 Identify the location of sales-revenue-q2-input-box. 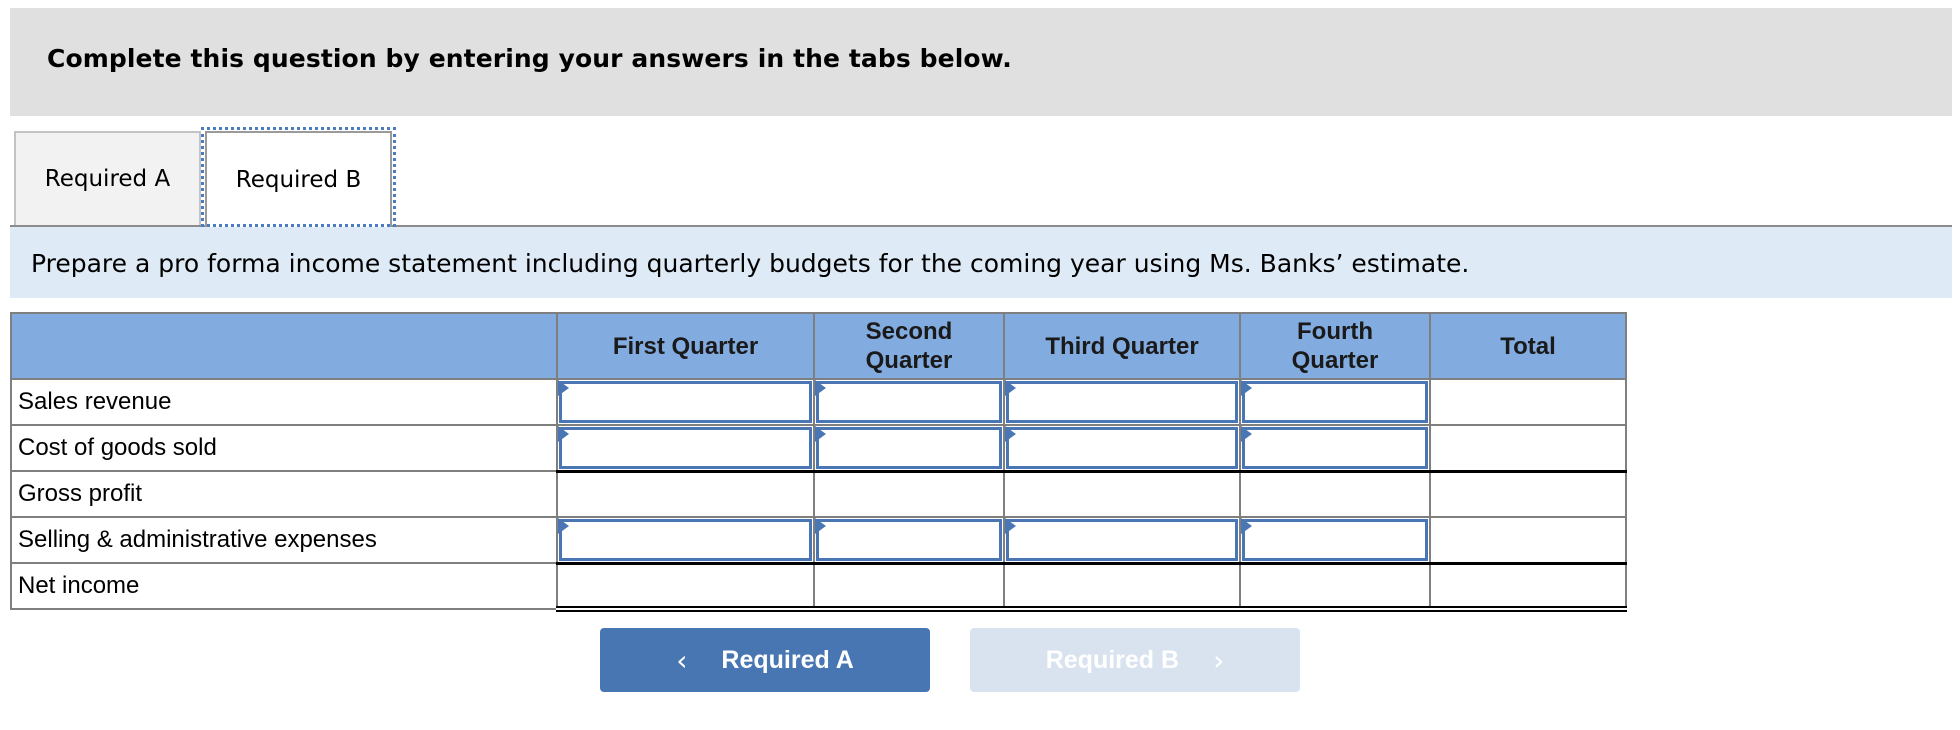
(909, 402).